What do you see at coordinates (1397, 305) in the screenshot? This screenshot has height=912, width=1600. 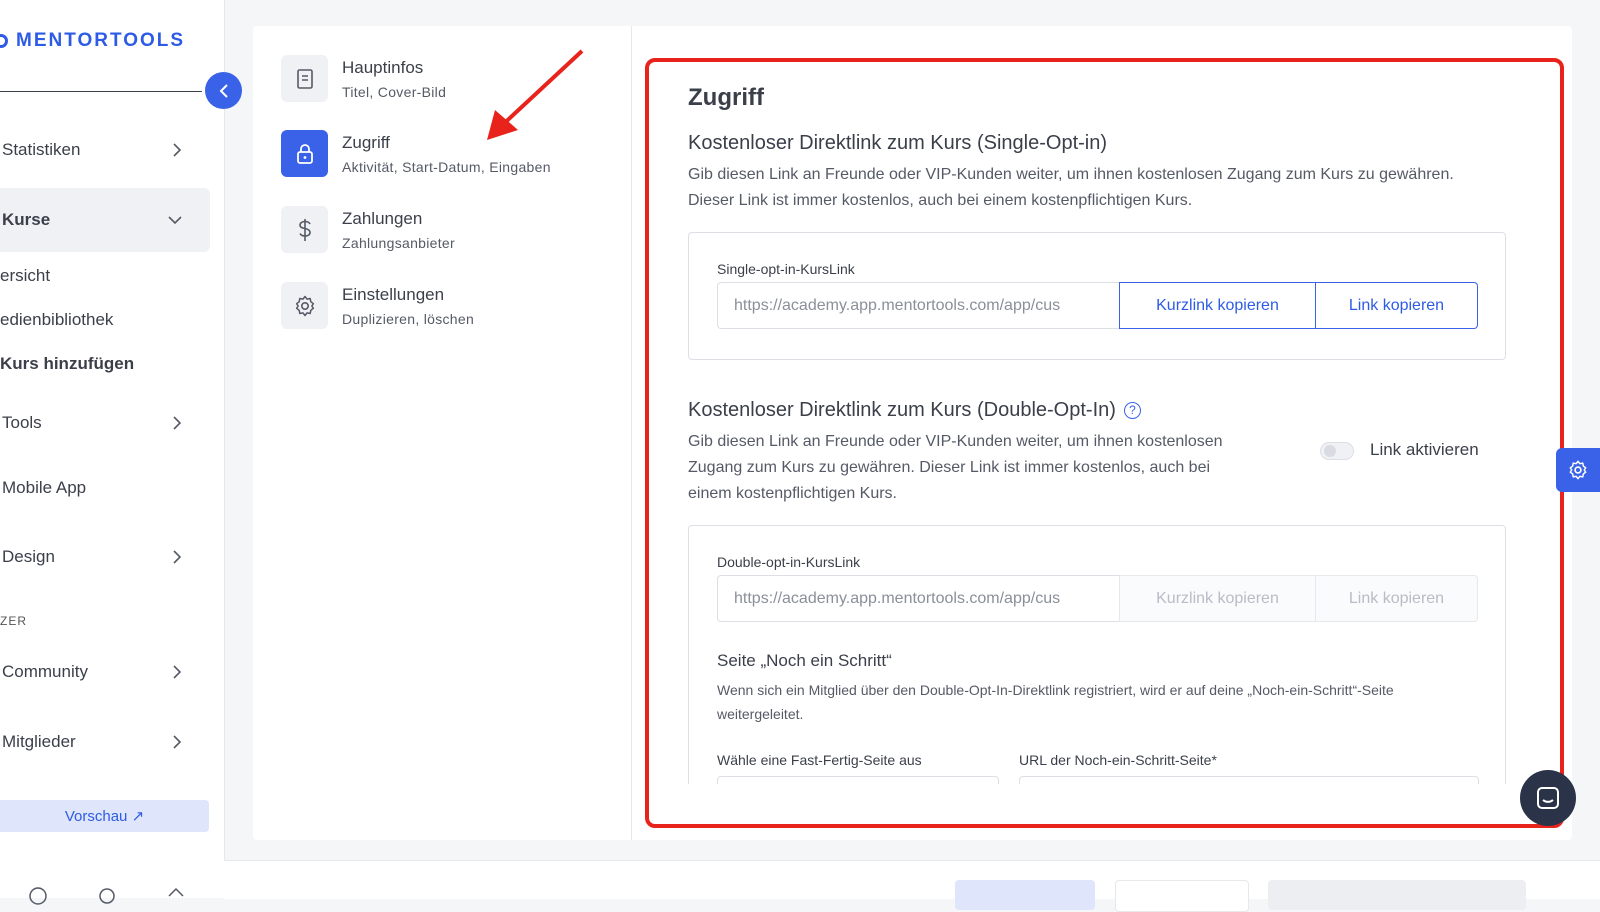 I see `single-copy-link-button: Link kopieren` at bounding box center [1397, 305].